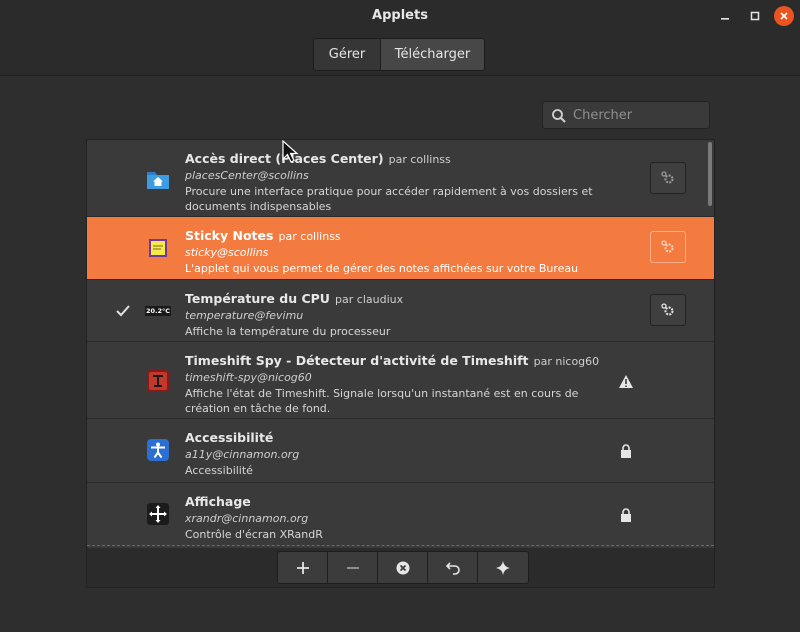  I want to click on tab-manage: Gérer, so click(347, 54).